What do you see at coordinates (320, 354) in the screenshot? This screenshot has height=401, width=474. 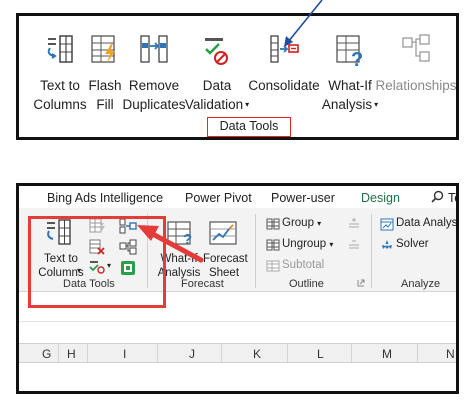 I see `column-header: L` at bounding box center [320, 354].